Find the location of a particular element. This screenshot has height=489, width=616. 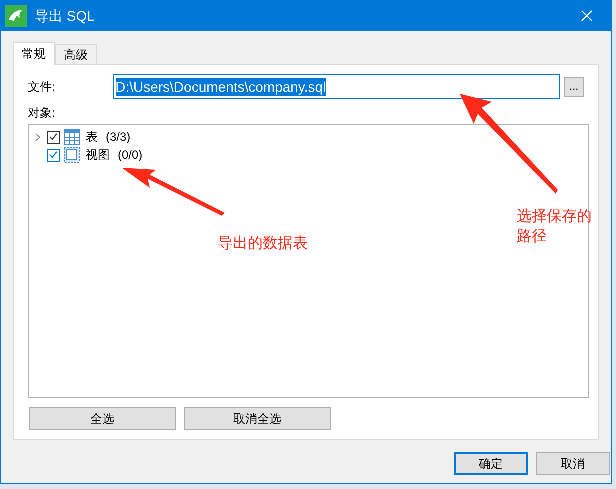

objects-label: 对象: is located at coordinates (42, 113).